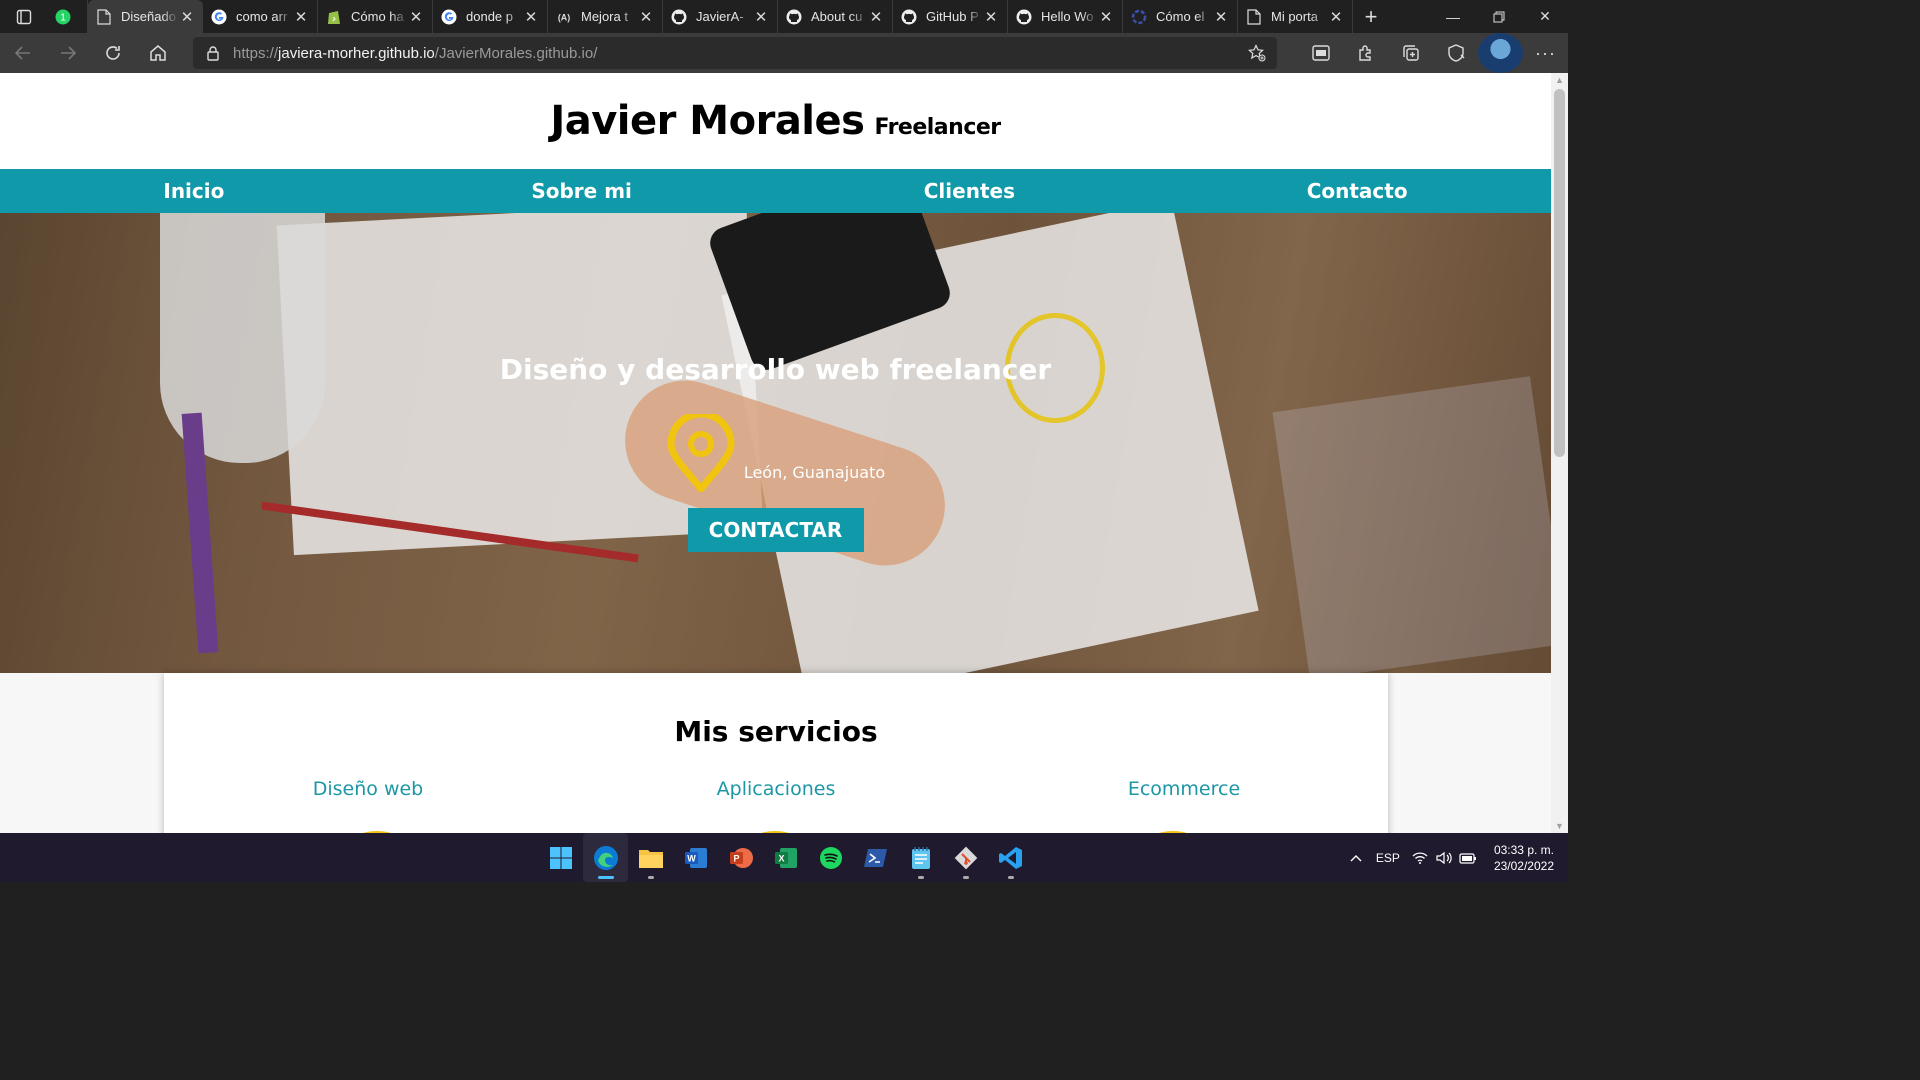 The width and height of the screenshot is (1920, 1080). What do you see at coordinates (356, 53) in the screenshot?
I see `url-host: javiera-morher.github.io` at bounding box center [356, 53].